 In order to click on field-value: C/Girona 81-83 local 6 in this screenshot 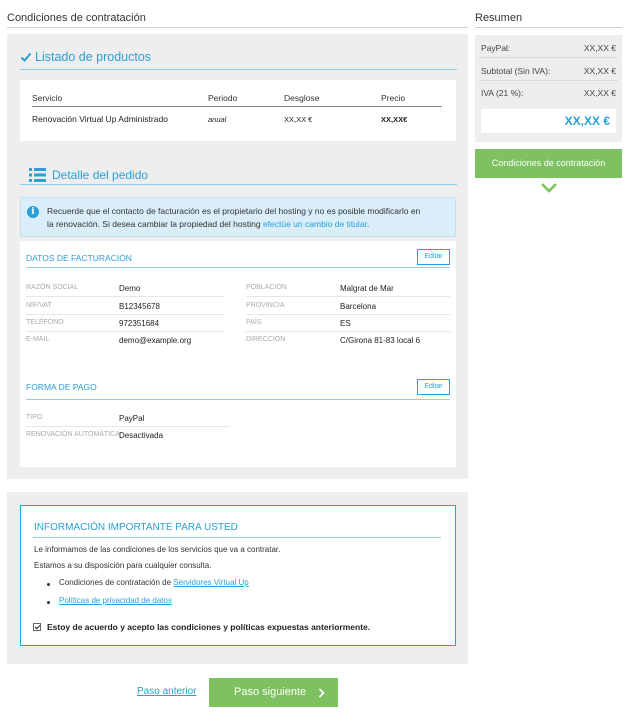, I will do `click(380, 340)`.